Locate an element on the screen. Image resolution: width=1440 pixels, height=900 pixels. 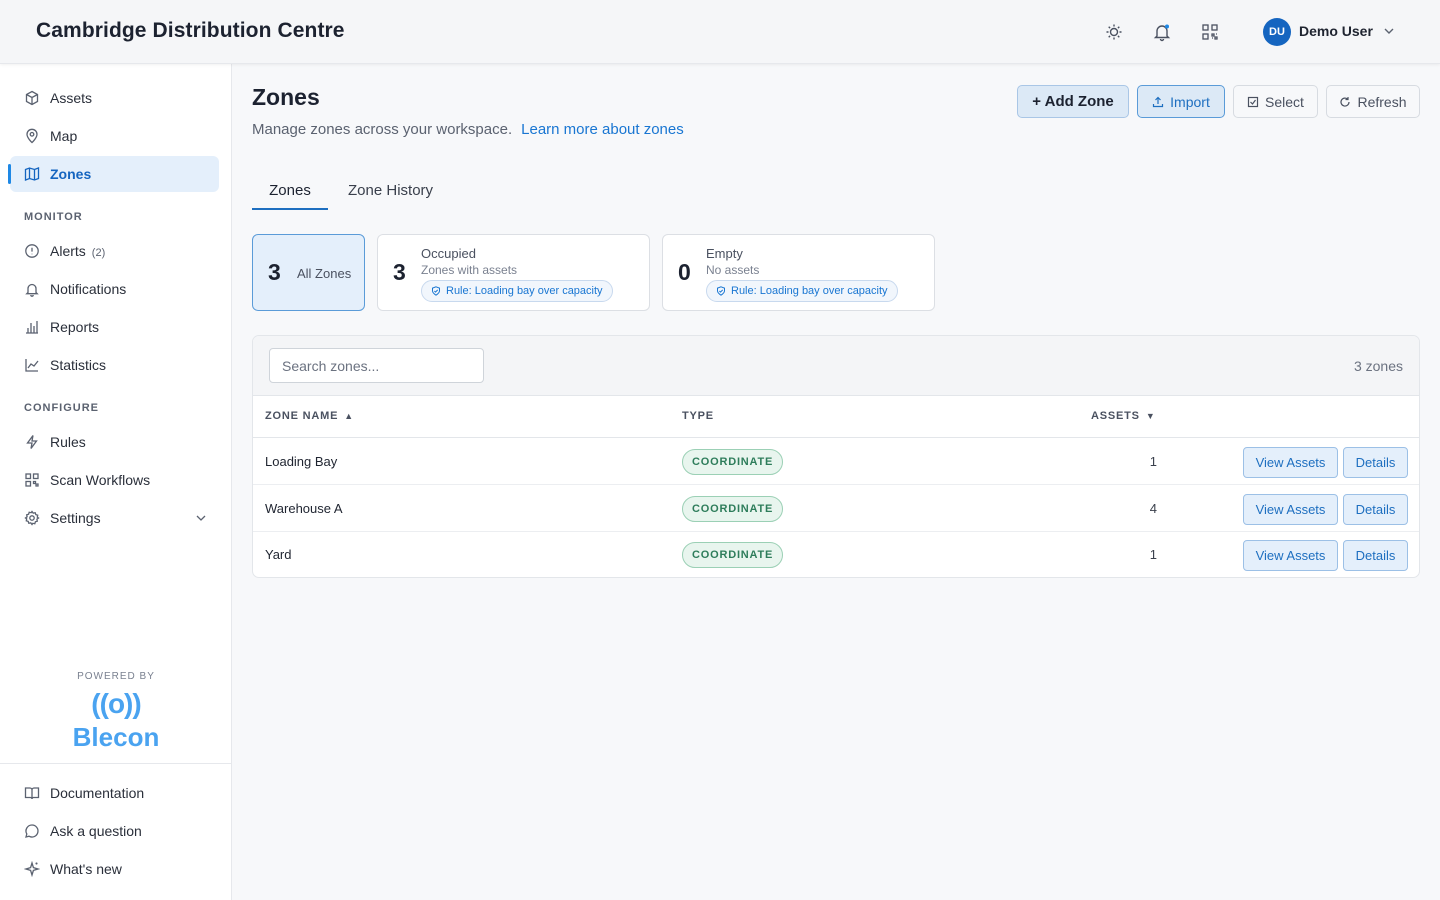
sidebar-item-reports: Reports is located at coordinates (114, 327).